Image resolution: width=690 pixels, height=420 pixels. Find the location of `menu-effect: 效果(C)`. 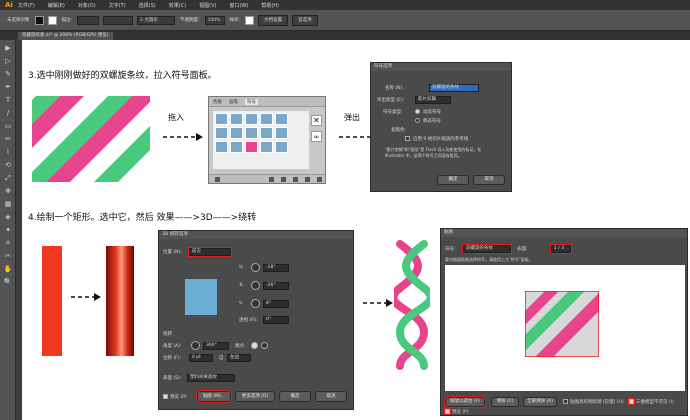

menu-effect: 效果(C) is located at coordinates (177, 5).